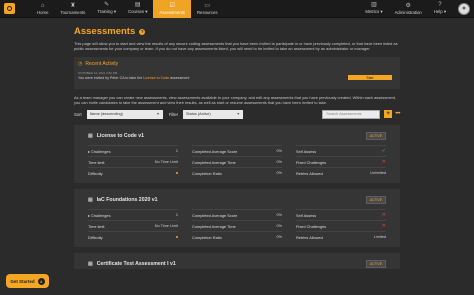 The image size is (474, 295). Describe the element at coordinates (80, 64) in the screenshot. I see `clock-icon: ◷` at that location.